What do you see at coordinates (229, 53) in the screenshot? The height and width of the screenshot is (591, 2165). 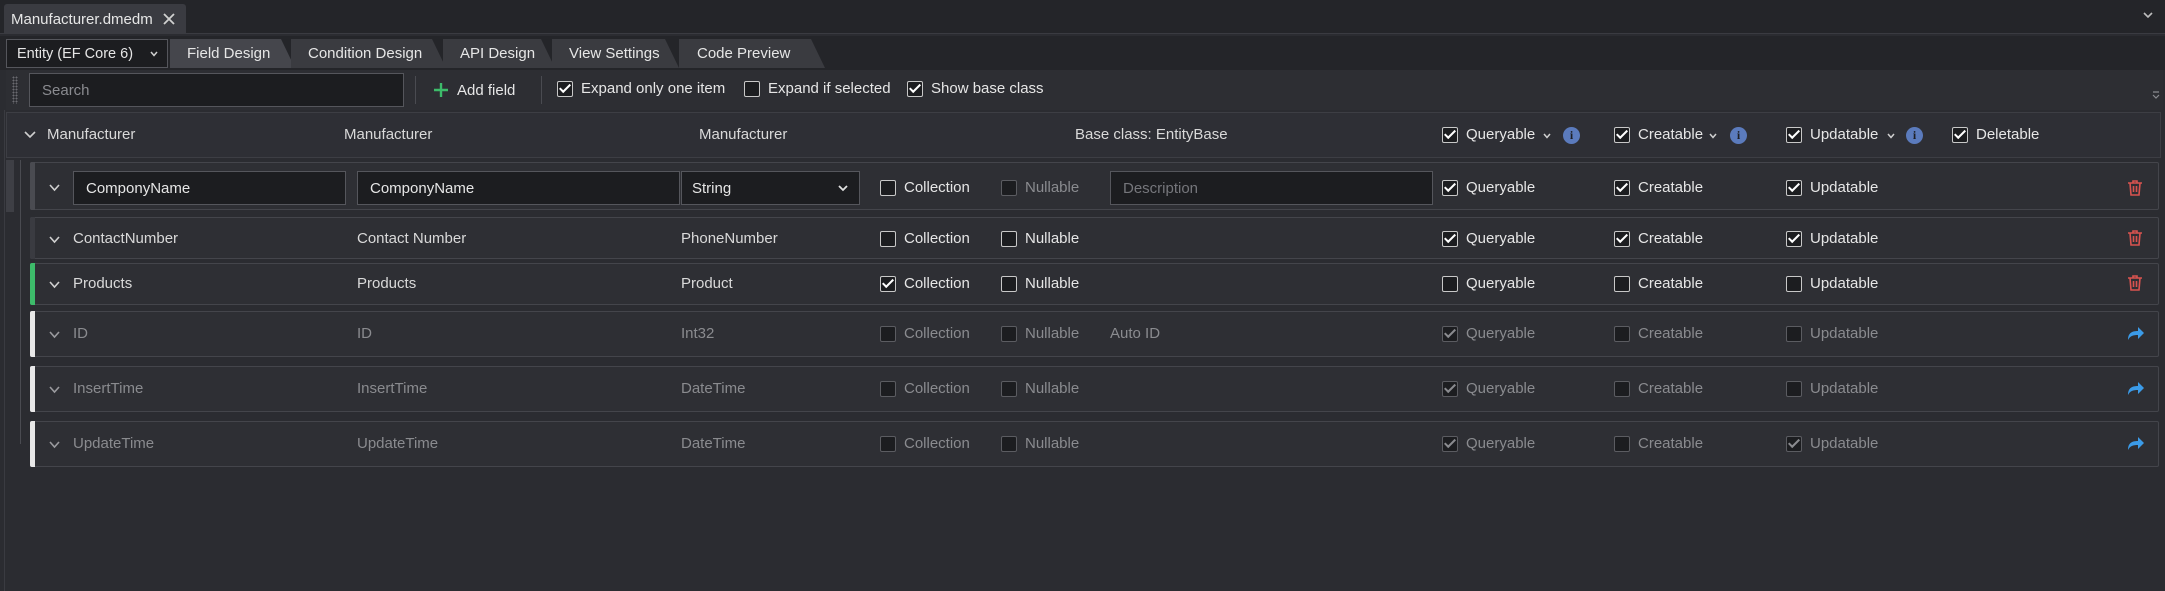 I see `tab-label: Field Design` at bounding box center [229, 53].